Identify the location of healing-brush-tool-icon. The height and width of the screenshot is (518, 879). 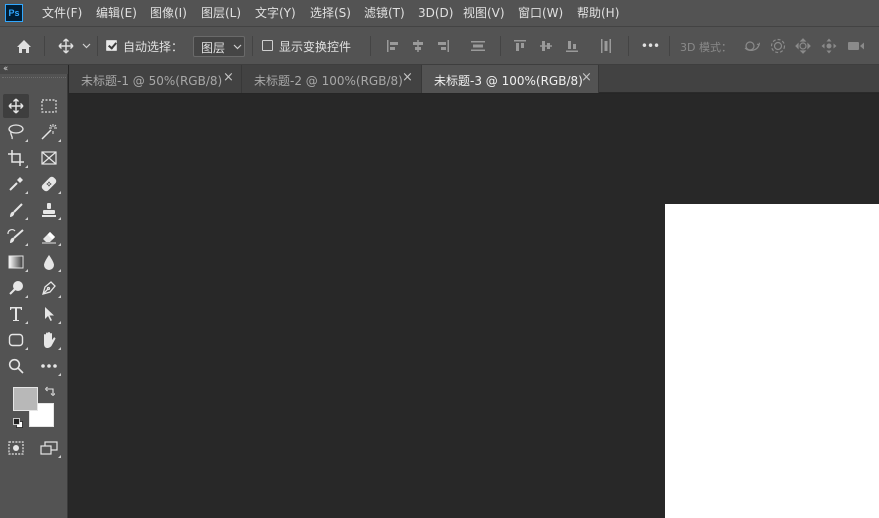
(49, 184).